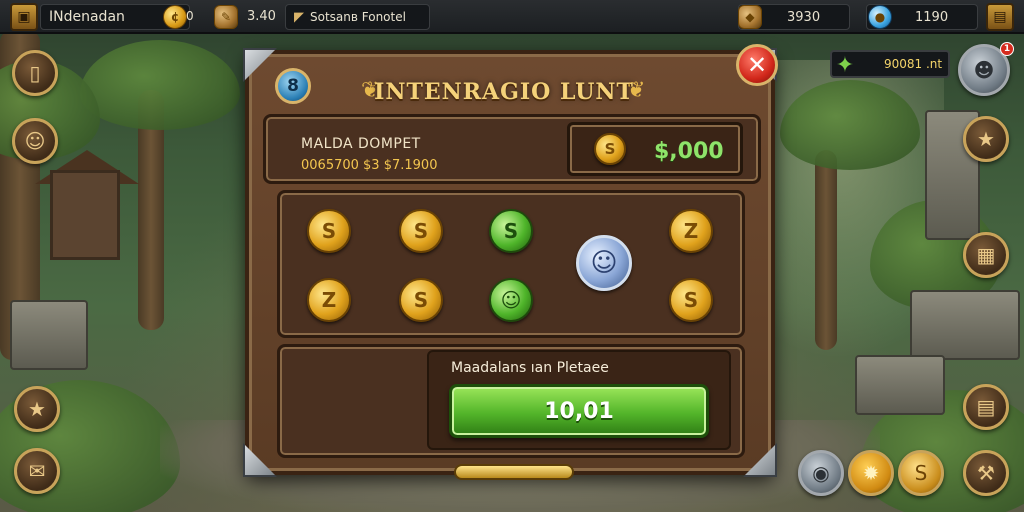 The height and width of the screenshot is (512, 1024). What do you see at coordinates (604, 263) in the screenshot?
I see `blue-medallion-token: ☺` at bounding box center [604, 263].